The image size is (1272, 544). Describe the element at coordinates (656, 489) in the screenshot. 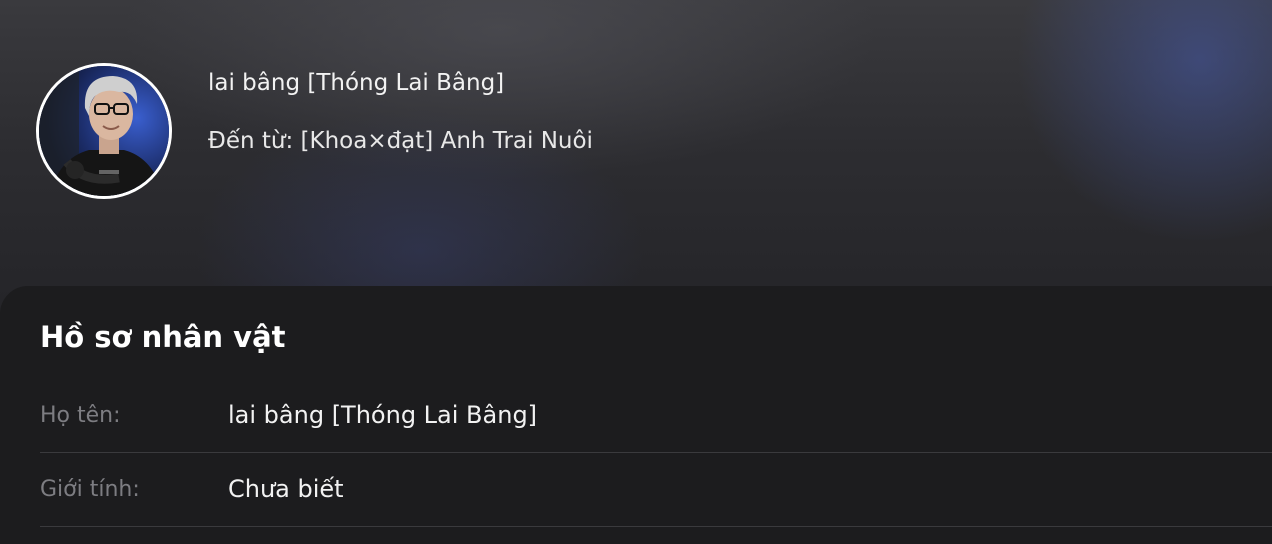

I see `profile-row-gender: Giới tính: Chưa biết` at that location.